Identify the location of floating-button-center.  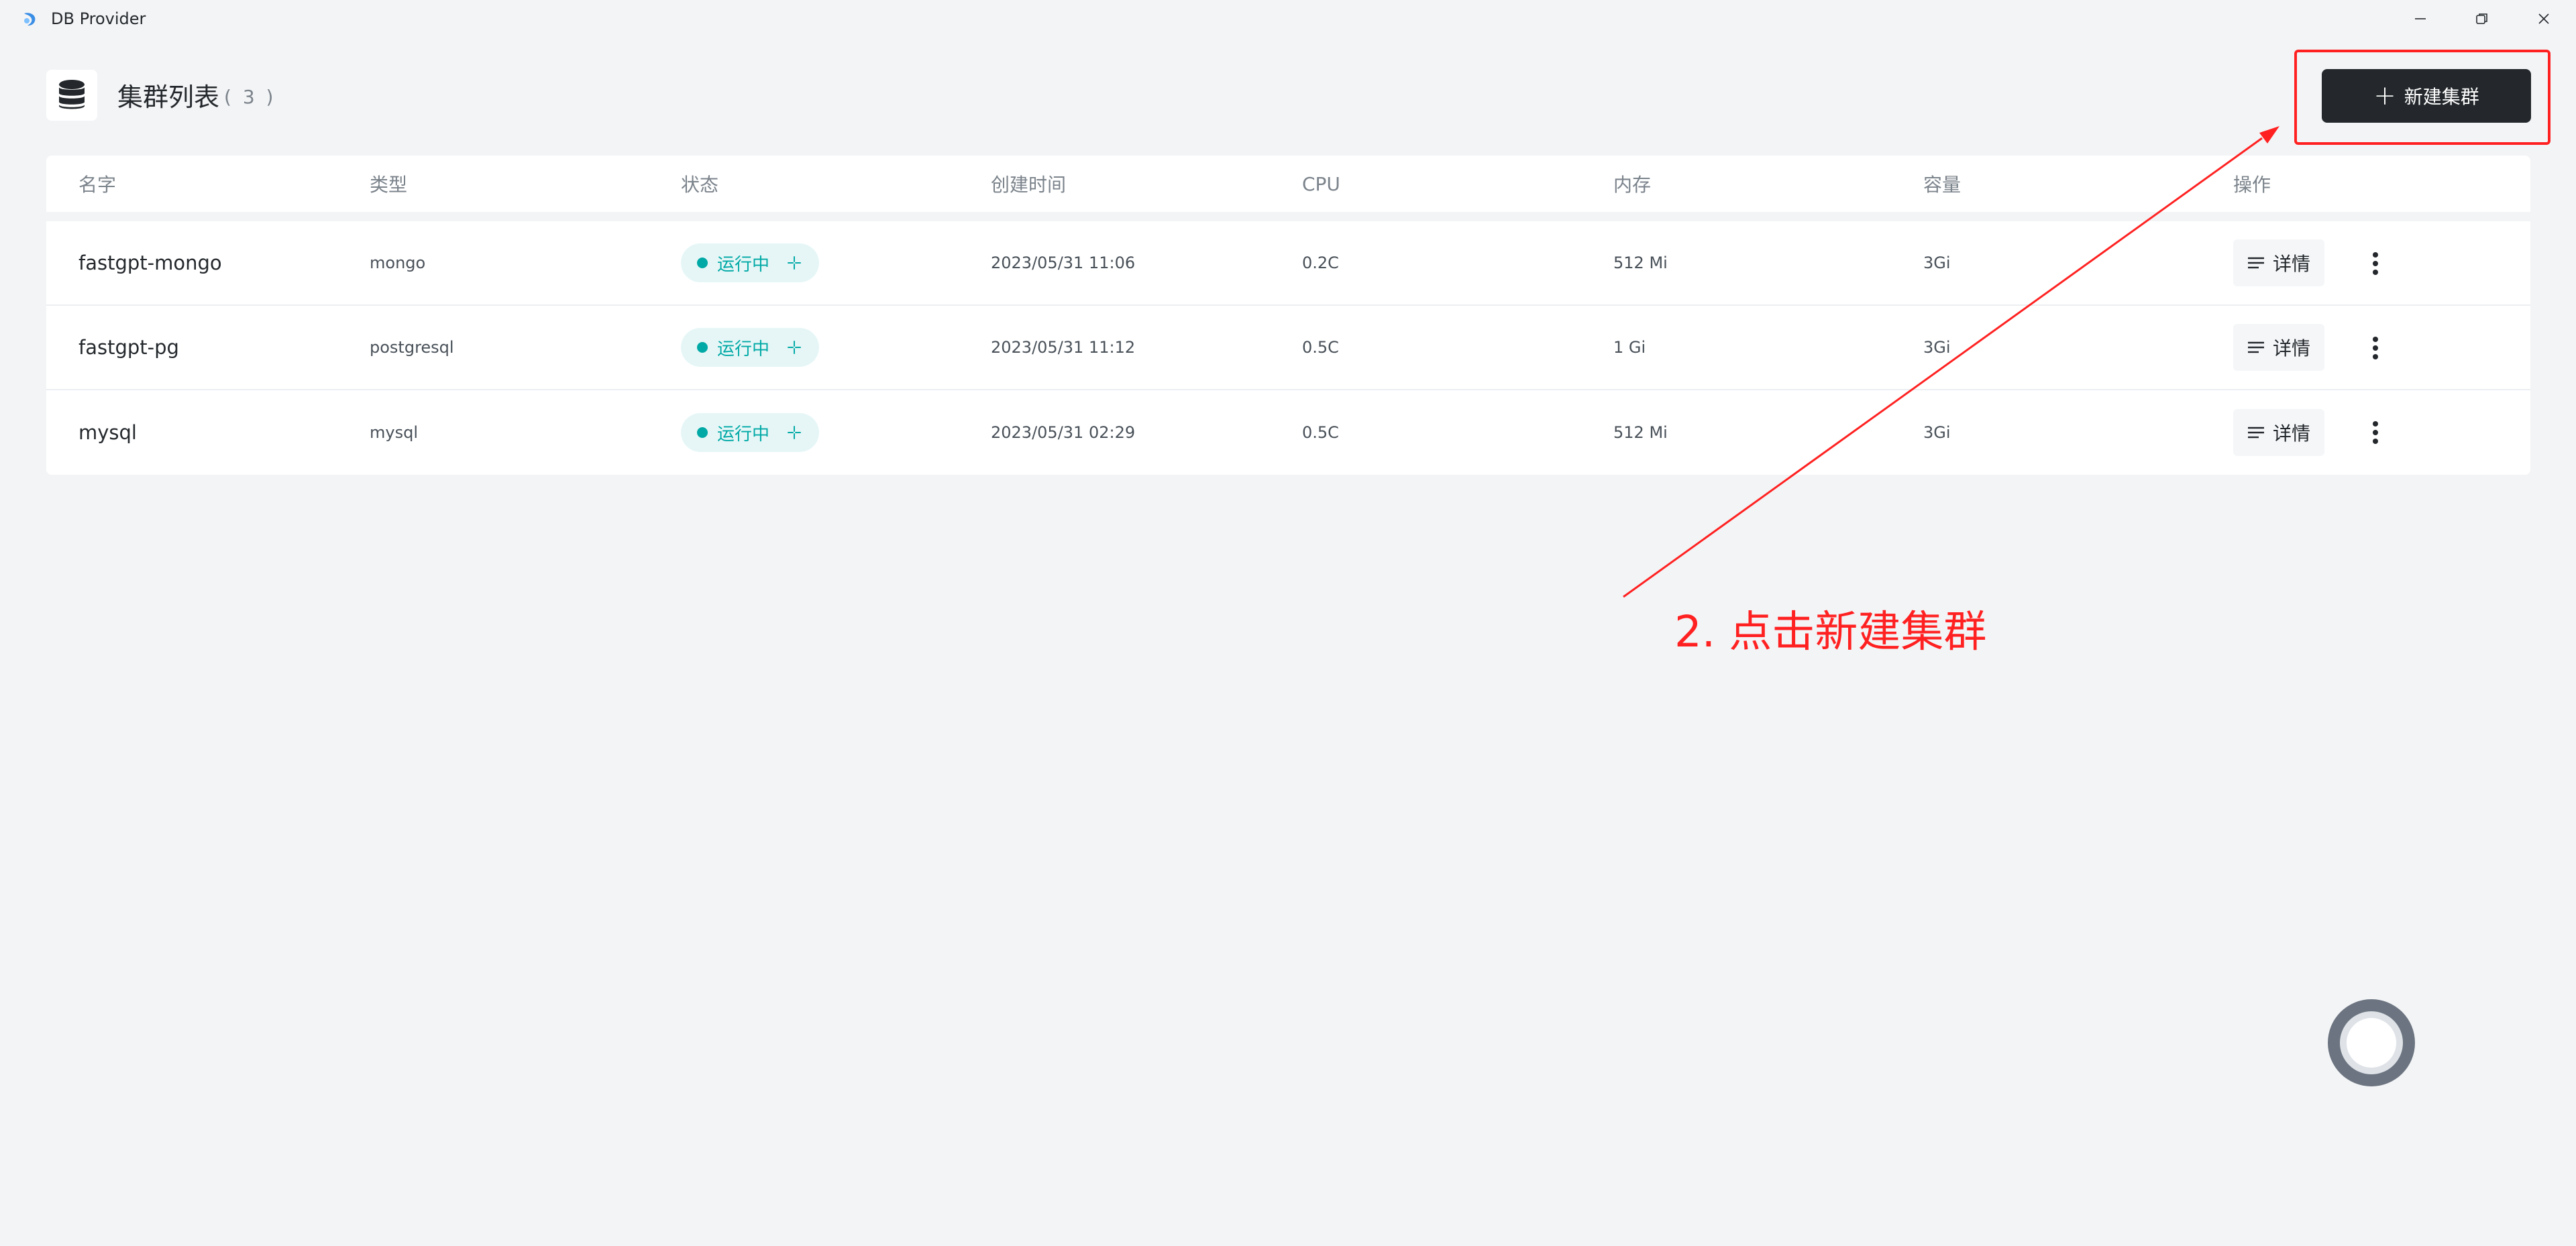
(2371, 1043).